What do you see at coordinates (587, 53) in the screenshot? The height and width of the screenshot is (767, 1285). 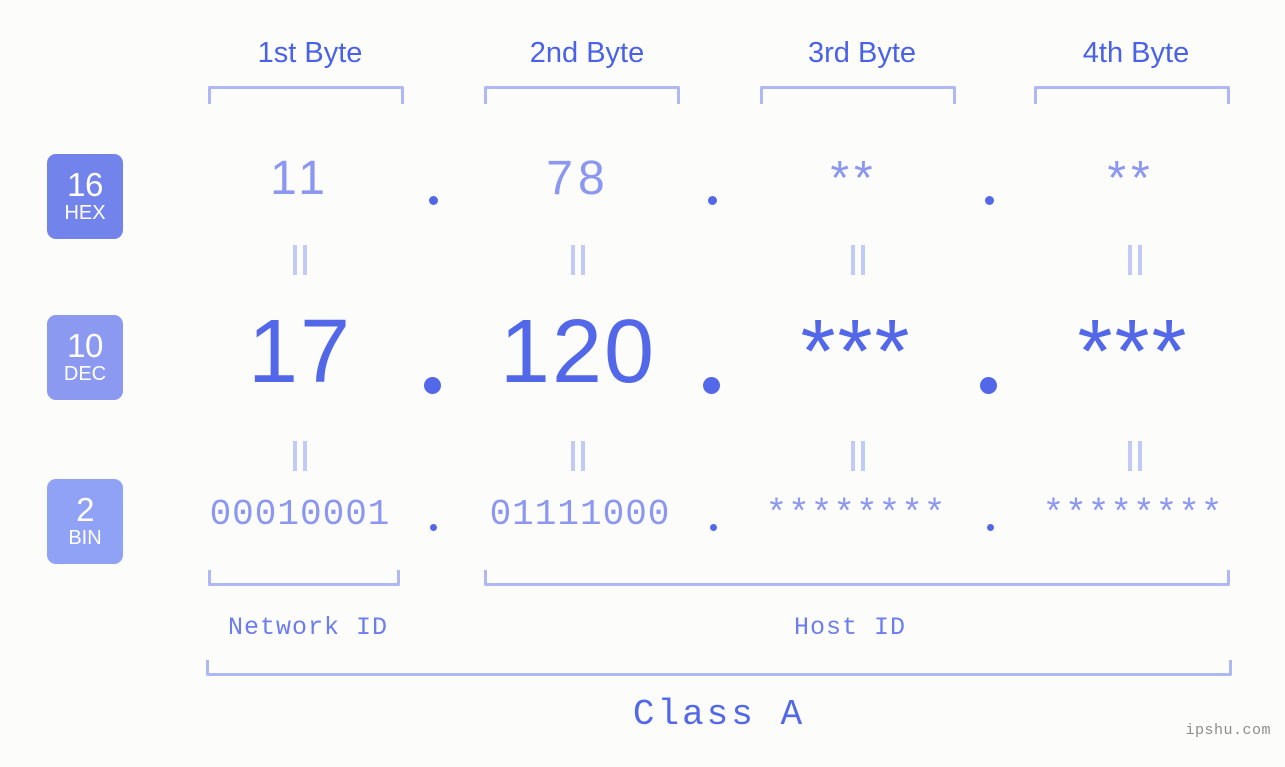 I see `byte-header-2: 2nd Byte` at bounding box center [587, 53].